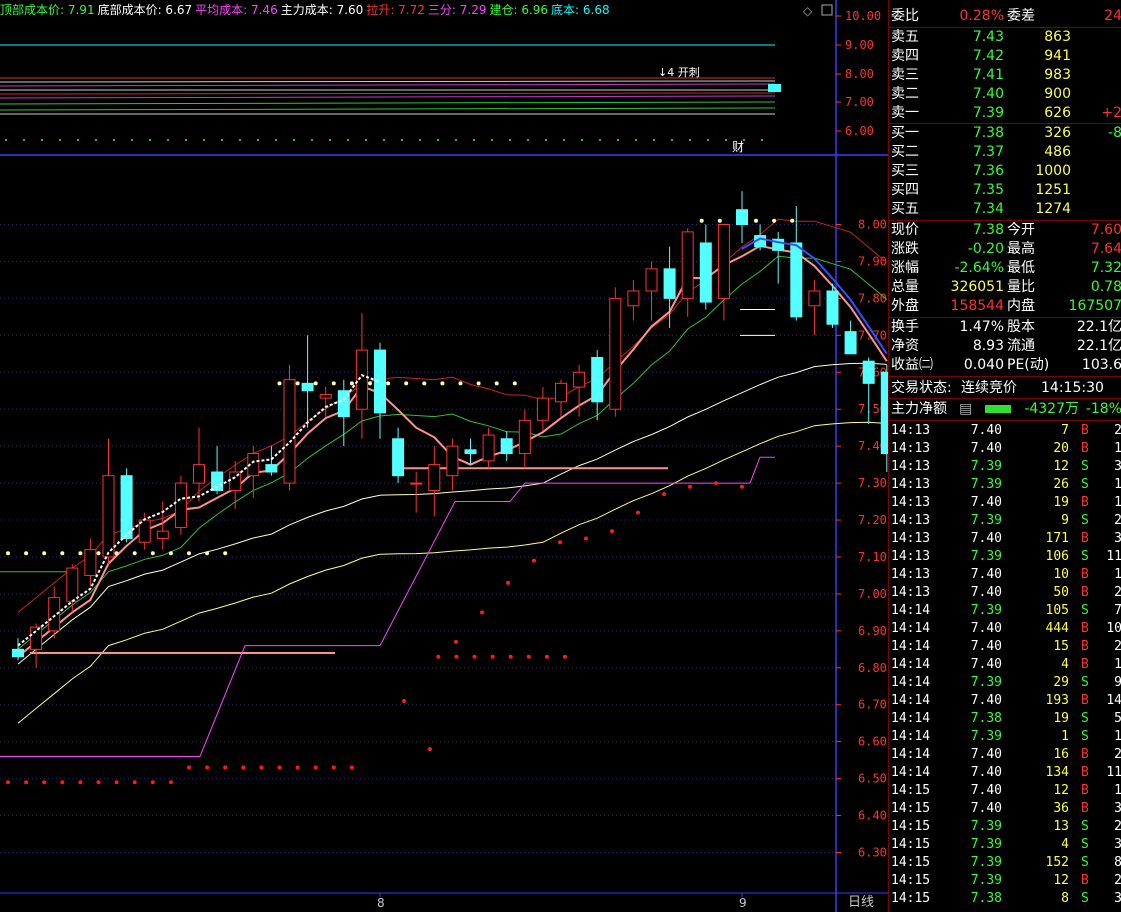 This screenshot has width=1121, height=912. Describe the element at coordinates (986, 898) in the screenshot. I see `tick-price: 7.38` at that location.